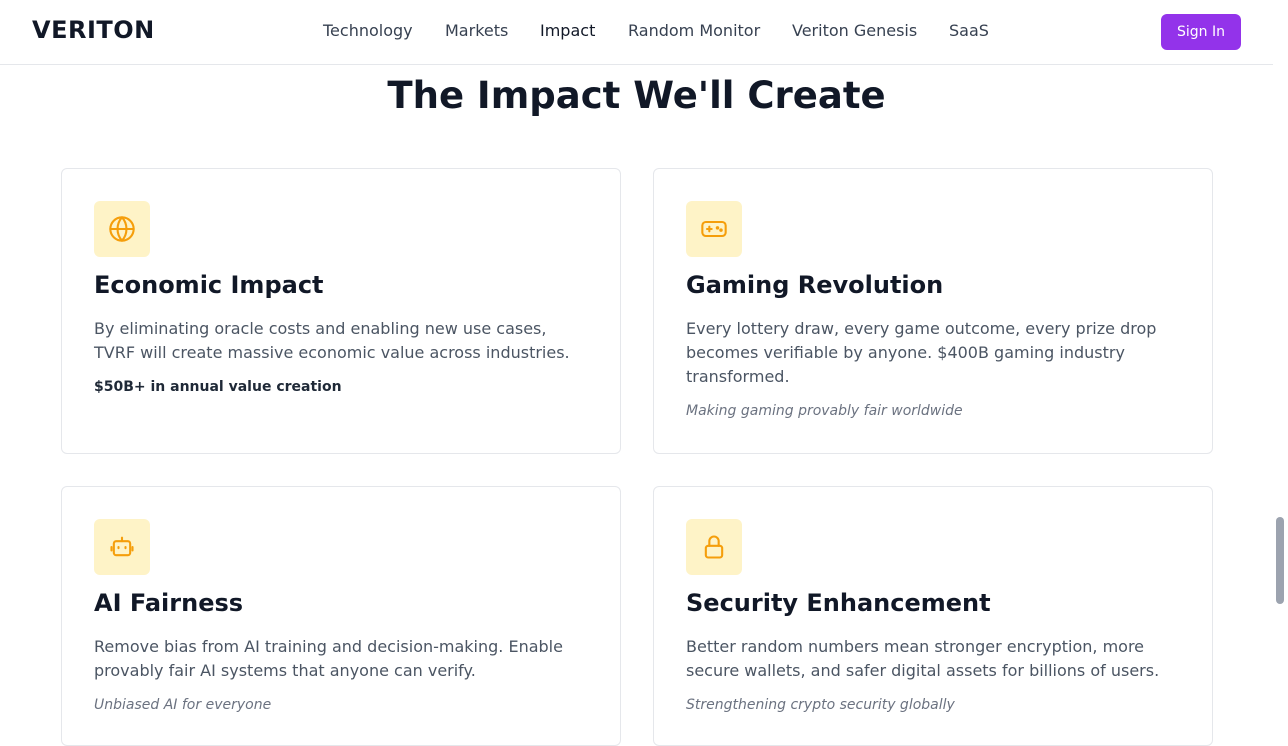  I want to click on nav-item-random-monitor: Random Monitor, so click(694, 30).